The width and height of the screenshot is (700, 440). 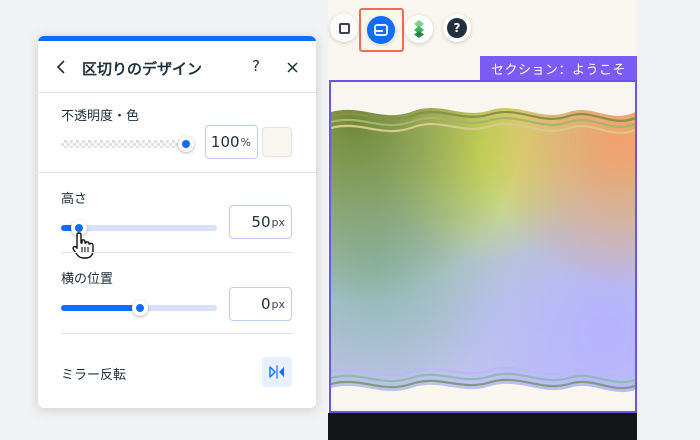 I want to click on back-button, so click(x=61, y=67).